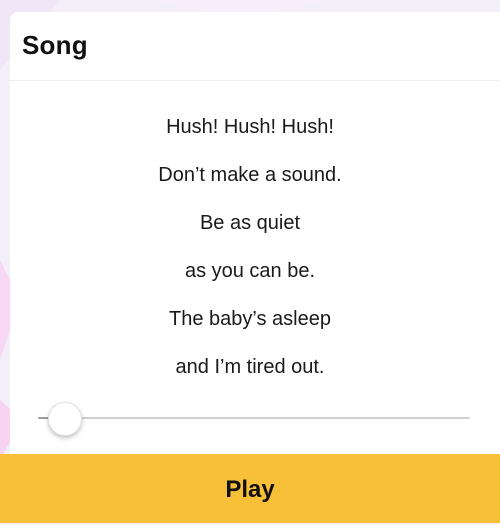 The height and width of the screenshot is (524, 500). Describe the element at coordinates (250, 367) in the screenshot. I see `lyric-line: and I’m tired out.` at that location.